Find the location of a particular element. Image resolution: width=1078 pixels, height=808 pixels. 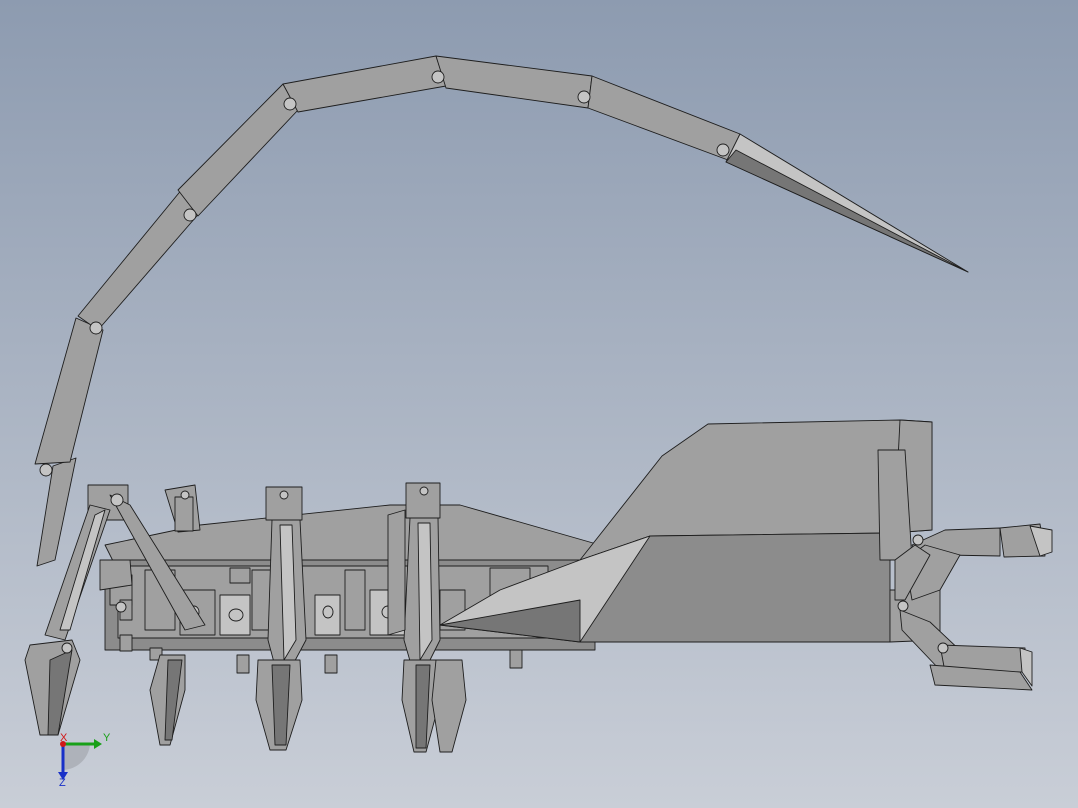

y-axis-label: Y is located at coordinates (107, 738).